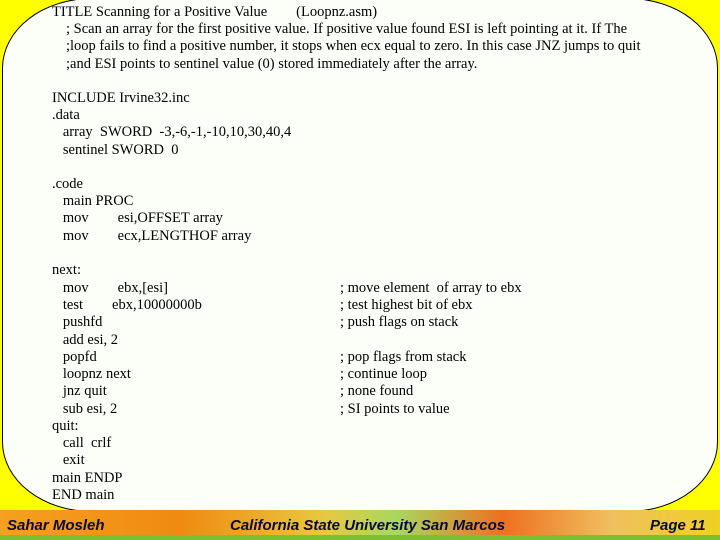 The image size is (720, 540). I want to click on code-line: sentinel SWORD 0, so click(115, 150).